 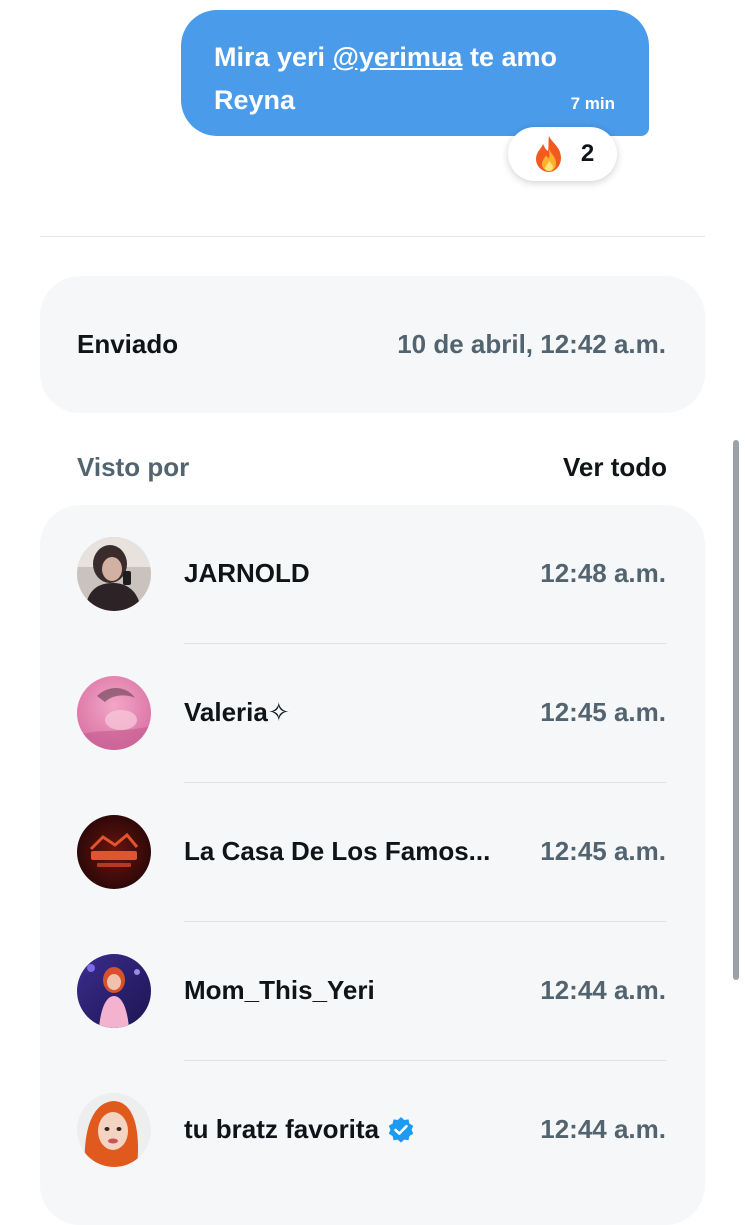 What do you see at coordinates (372, 344) in the screenshot?
I see `sent-info-card: Enviado 10 de abril, 12:42 a.m.` at bounding box center [372, 344].